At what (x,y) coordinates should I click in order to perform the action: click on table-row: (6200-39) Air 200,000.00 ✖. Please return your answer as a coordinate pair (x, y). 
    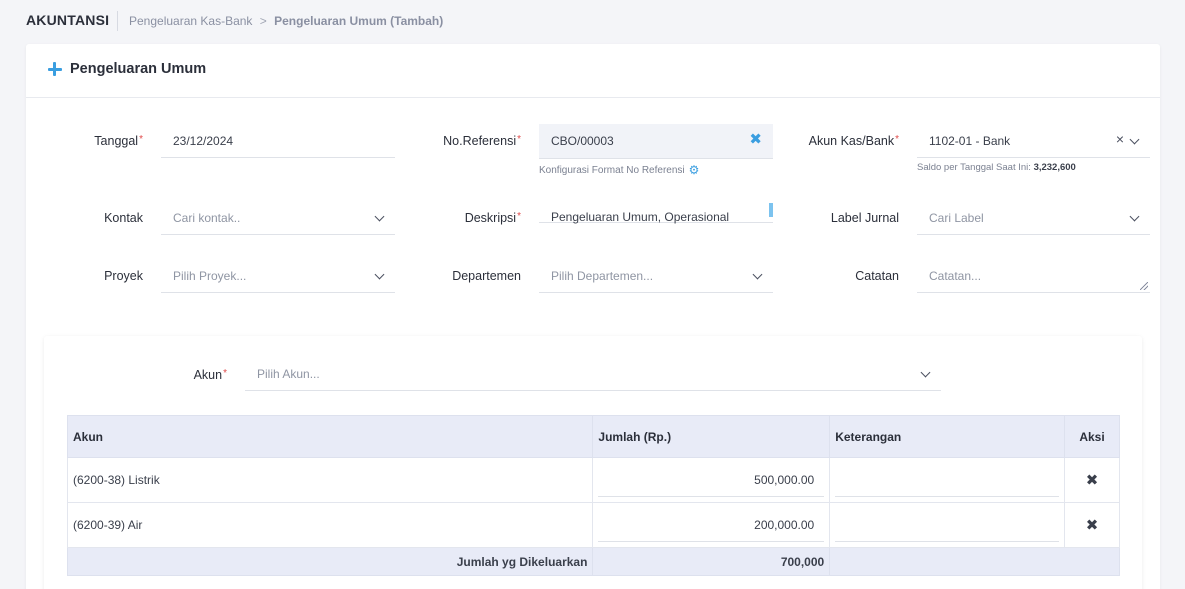
    Looking at the image, I should click on (593, 525).